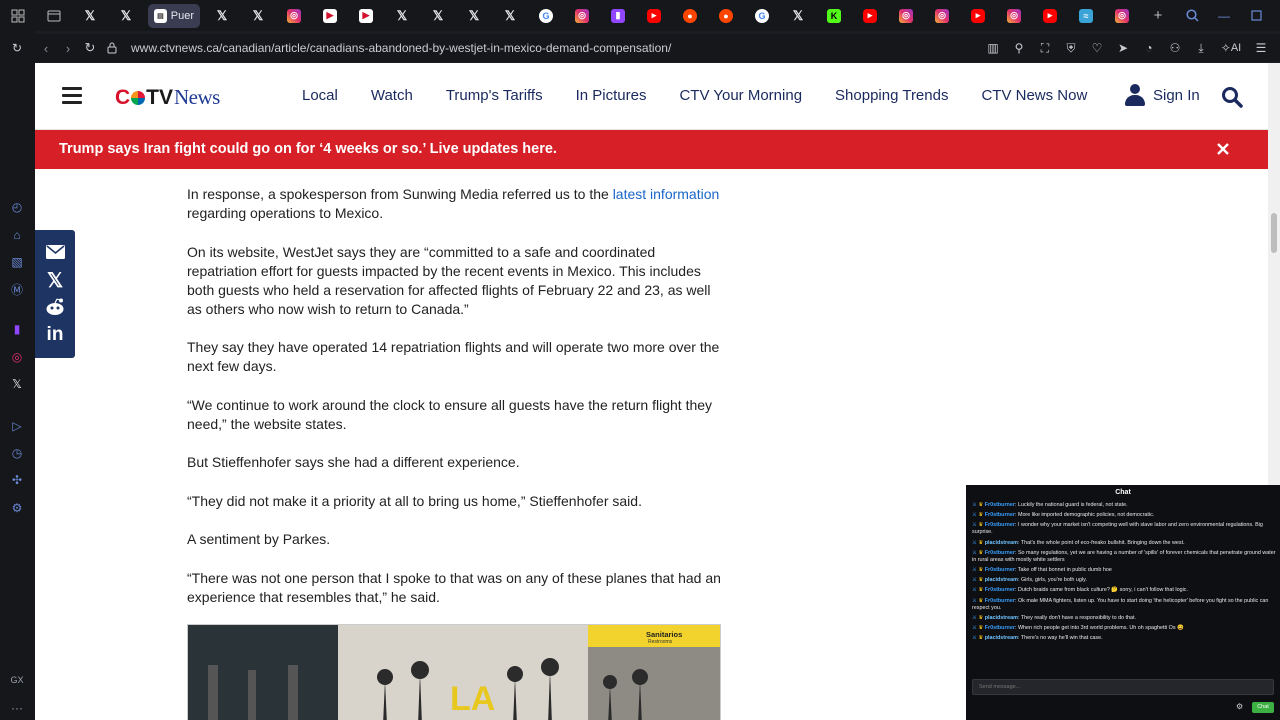 The width and height of the screenshot is (1280, 720). I want to click on refresh-sidebar-icon: ↻, so click(17, 48).